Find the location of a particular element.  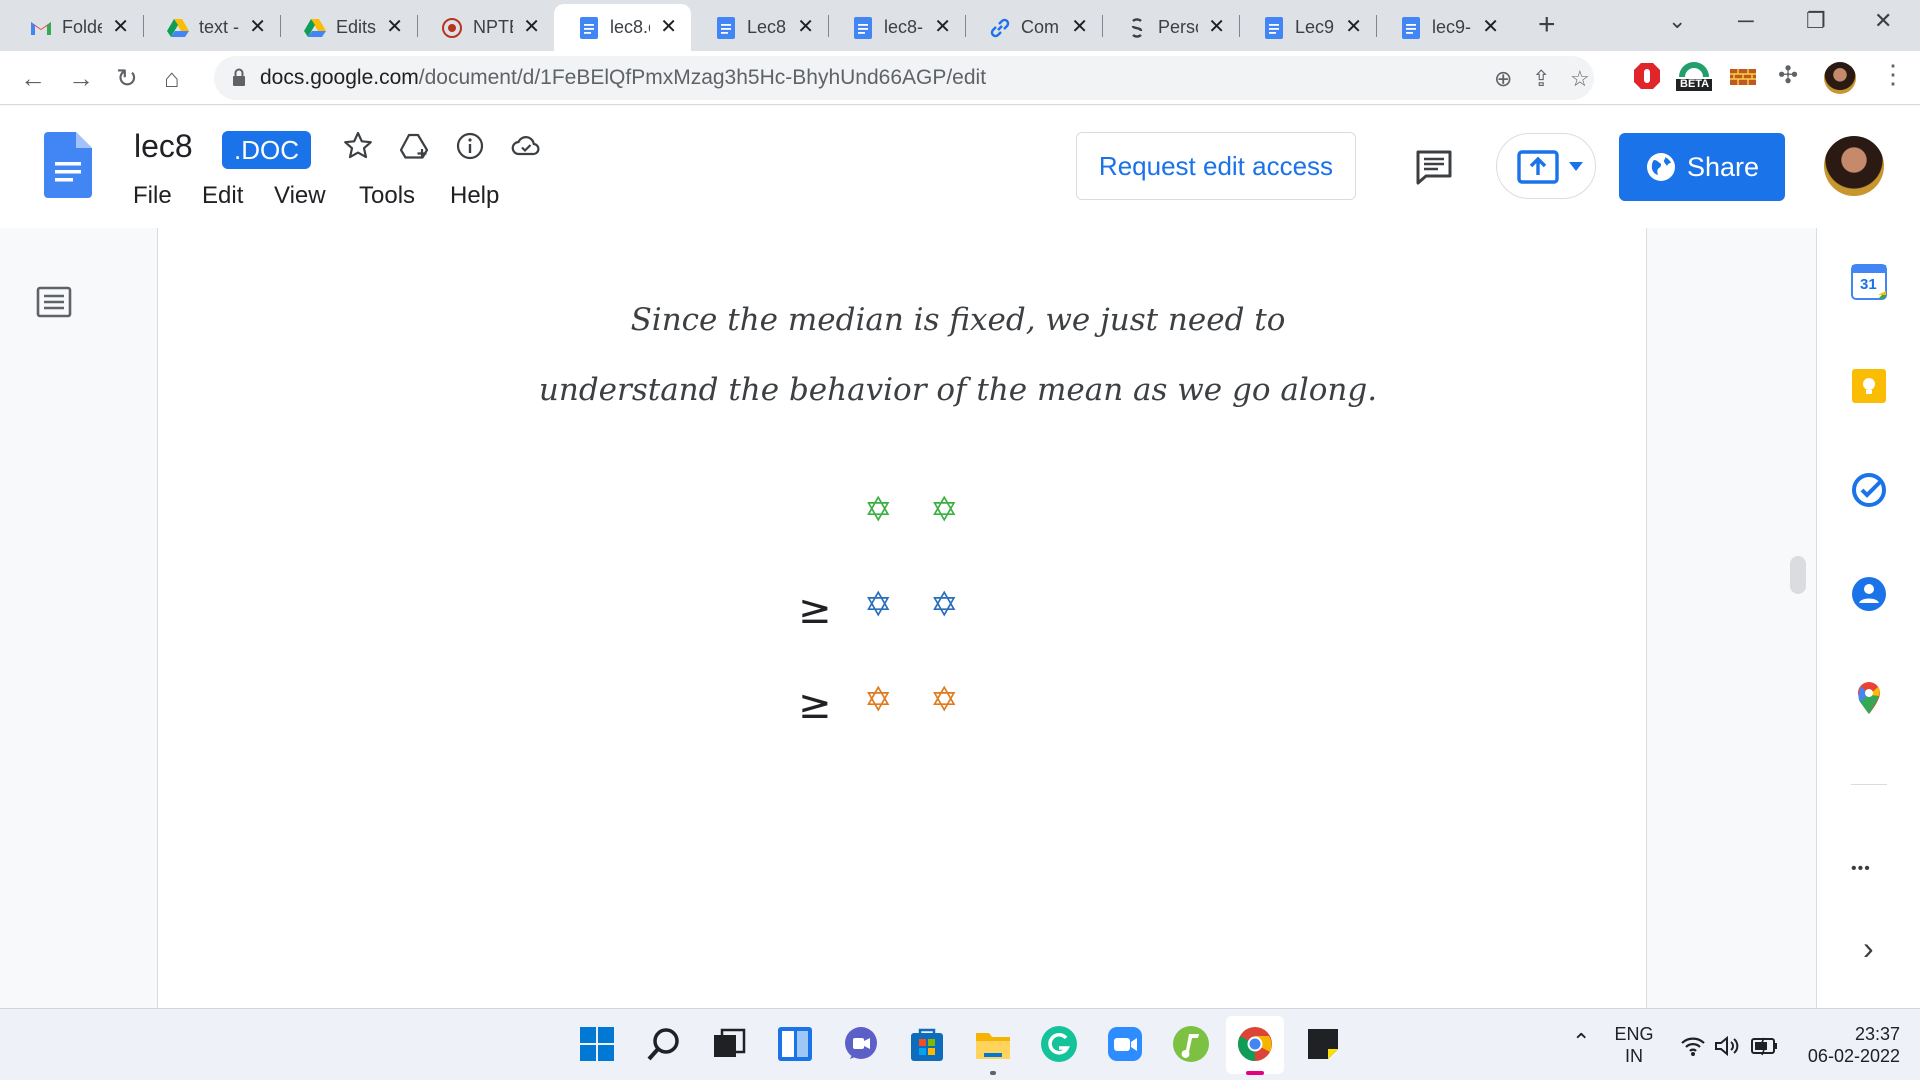

browser-tab: lec9- ✕ is located at coordinates (1444, 27).